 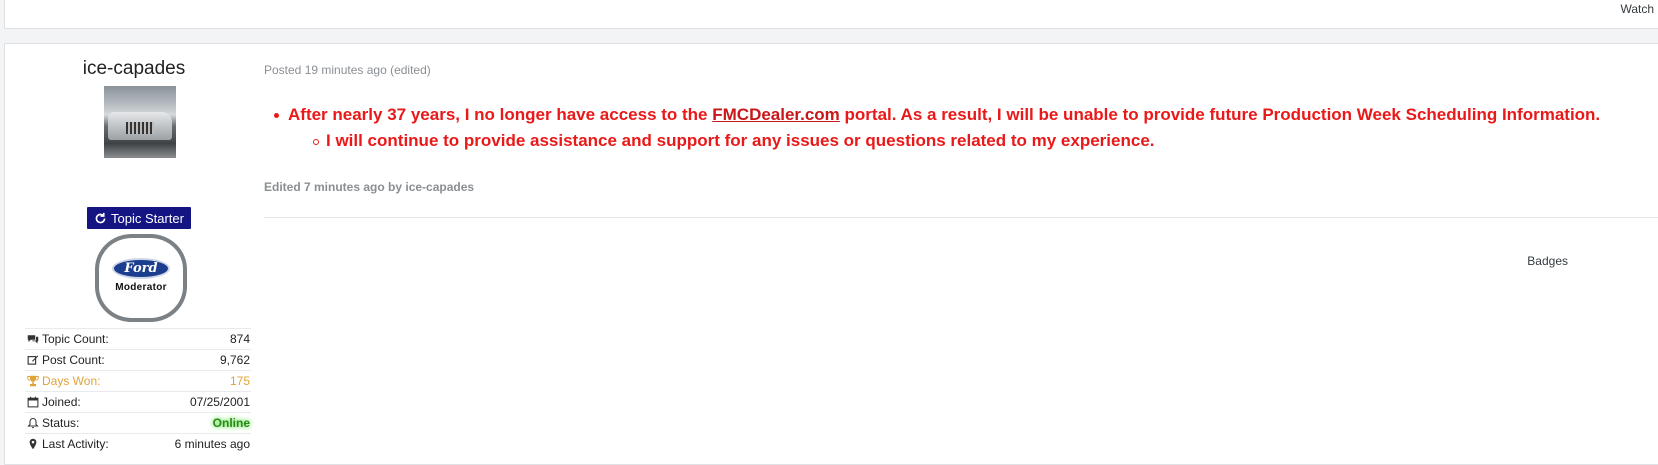 What do you see at coordinates (61, 402) in the screenshot?
I see `stat-label: Joined:` at bounding box center [61, 402].